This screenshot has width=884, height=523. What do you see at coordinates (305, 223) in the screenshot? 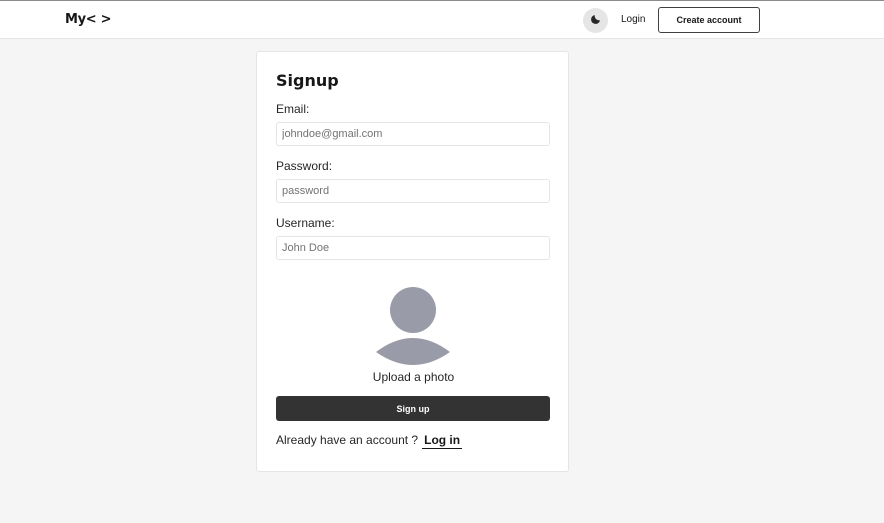
I see `username-label: Username:` at bounding box center [305, 223].